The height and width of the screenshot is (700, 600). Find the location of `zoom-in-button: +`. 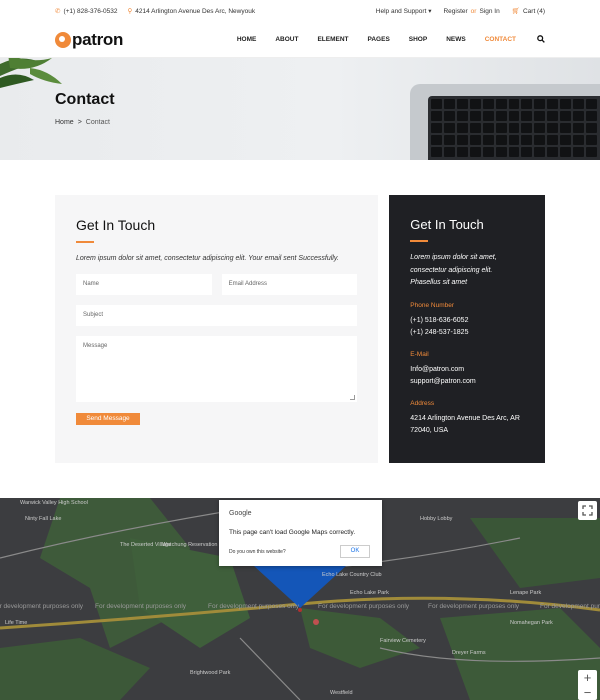

zoom-in-button: + is located at coordinates (587, 677).